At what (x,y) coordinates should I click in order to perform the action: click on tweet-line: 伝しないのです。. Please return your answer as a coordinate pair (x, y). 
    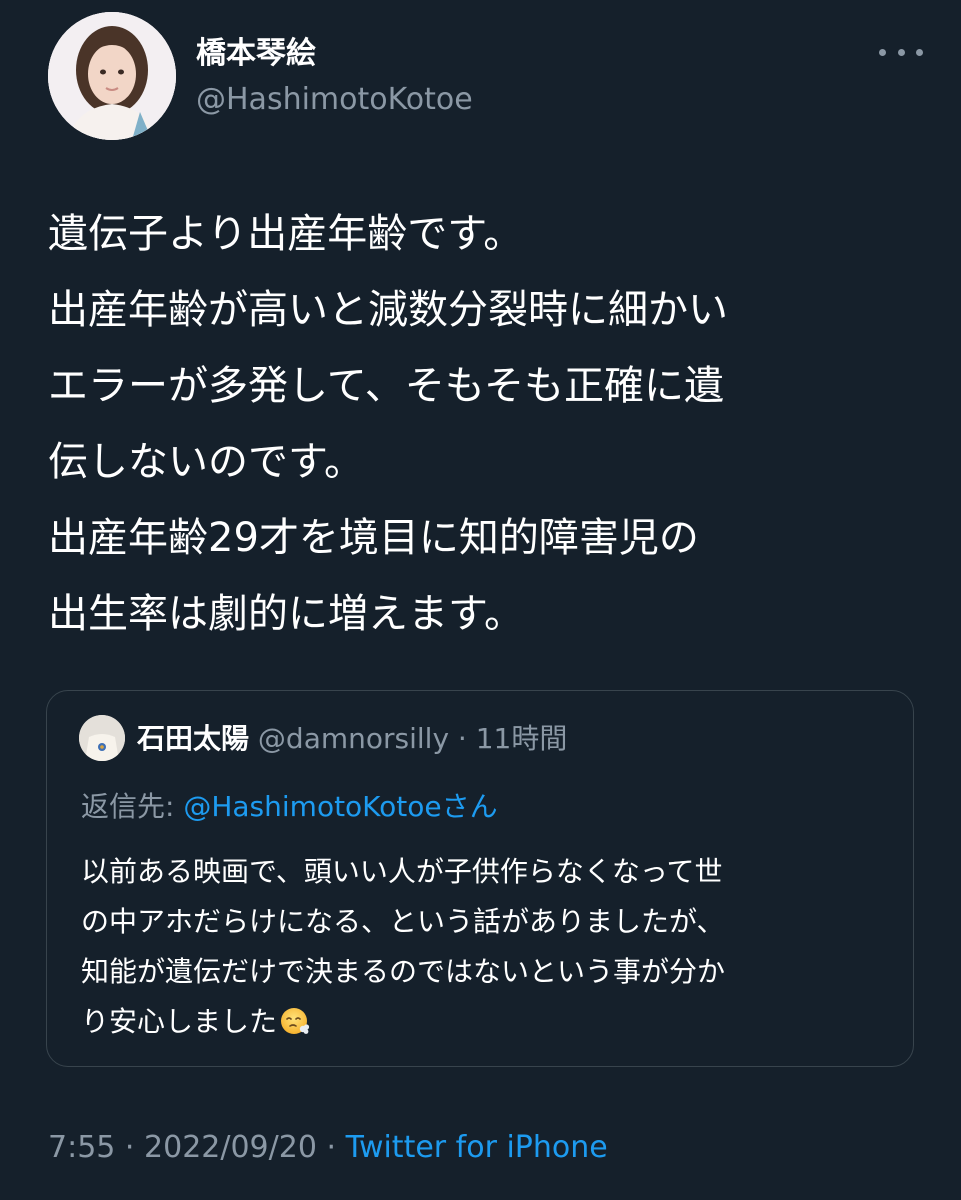
    Looking at the image, I should click on (206, 462).